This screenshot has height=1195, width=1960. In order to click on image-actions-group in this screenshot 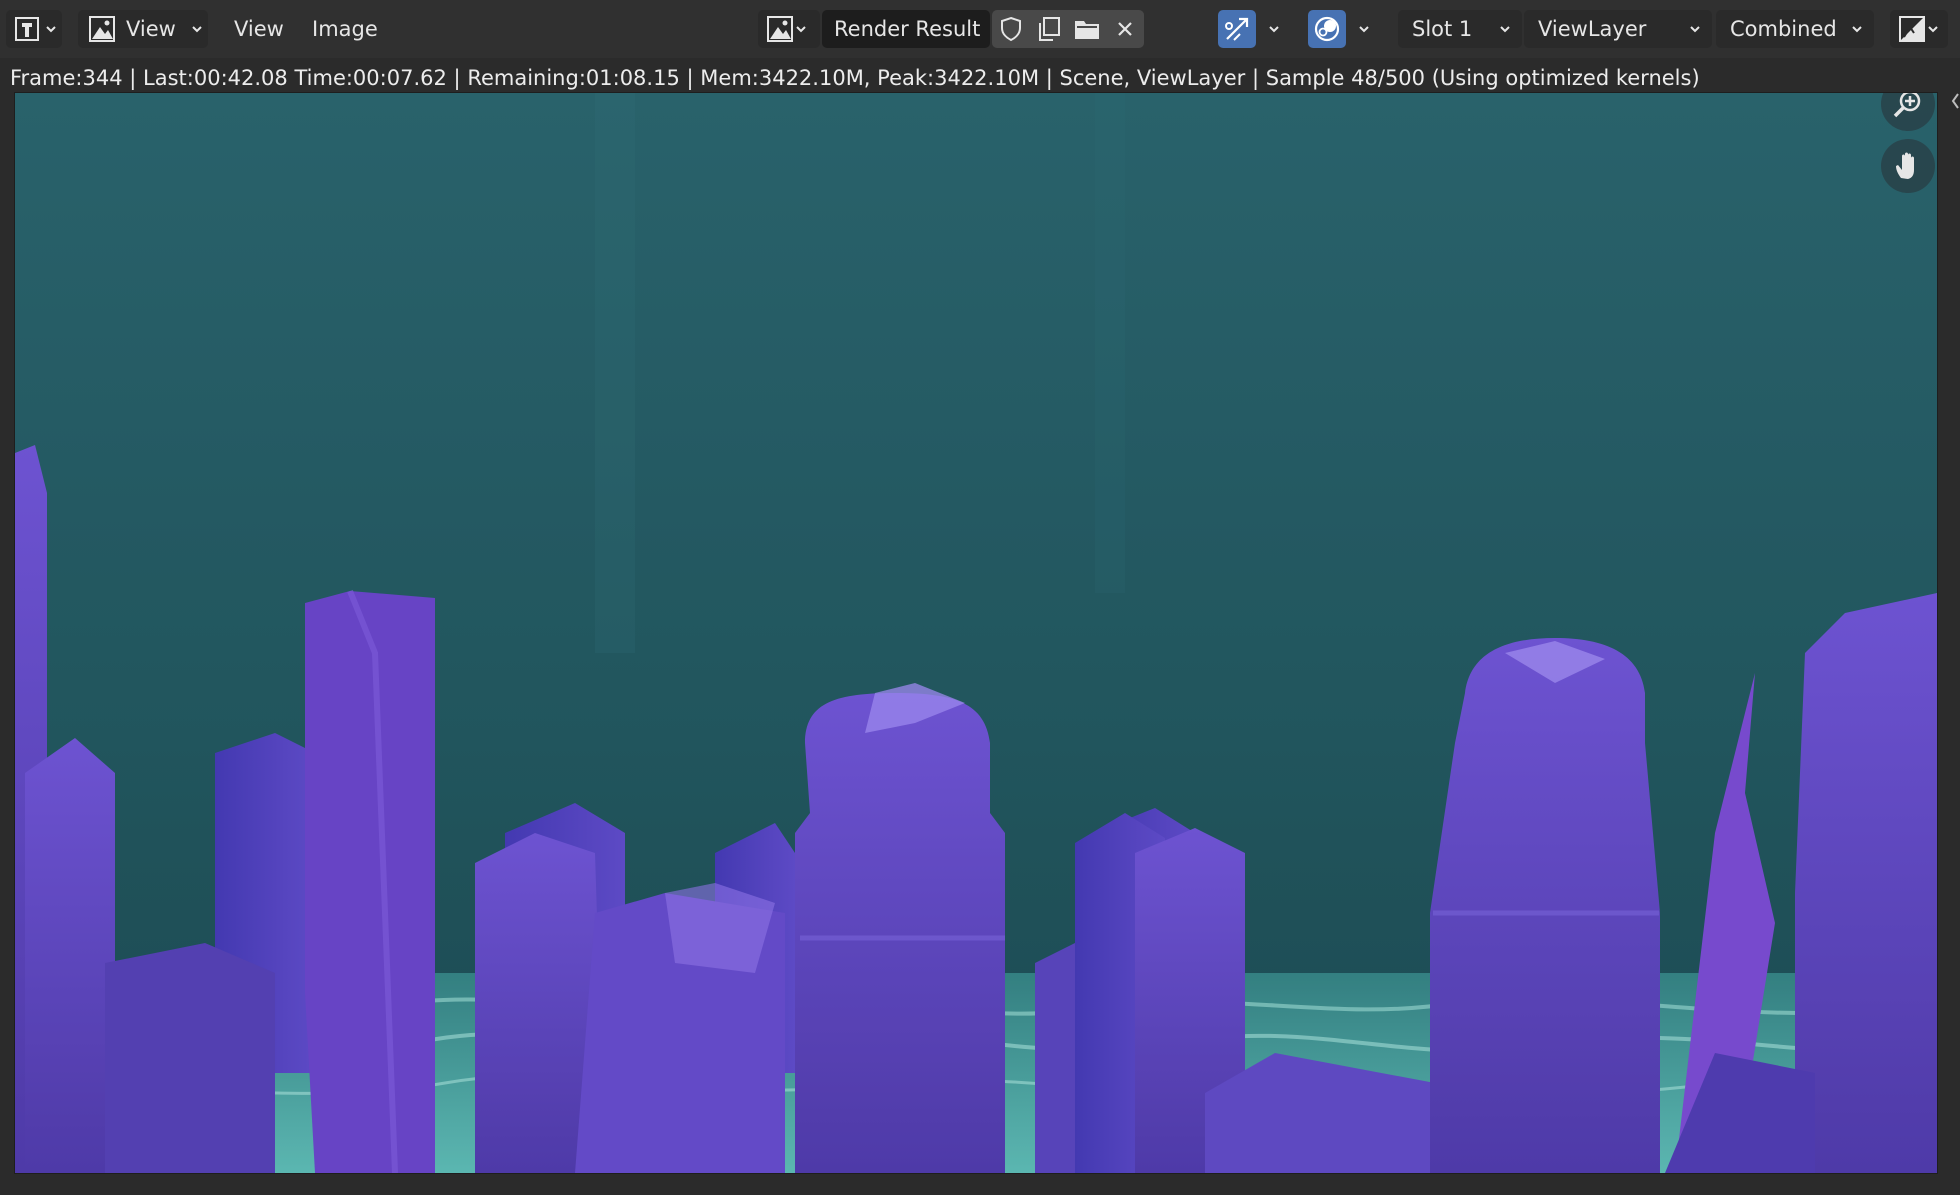, I will do `click(1068, 29)`.